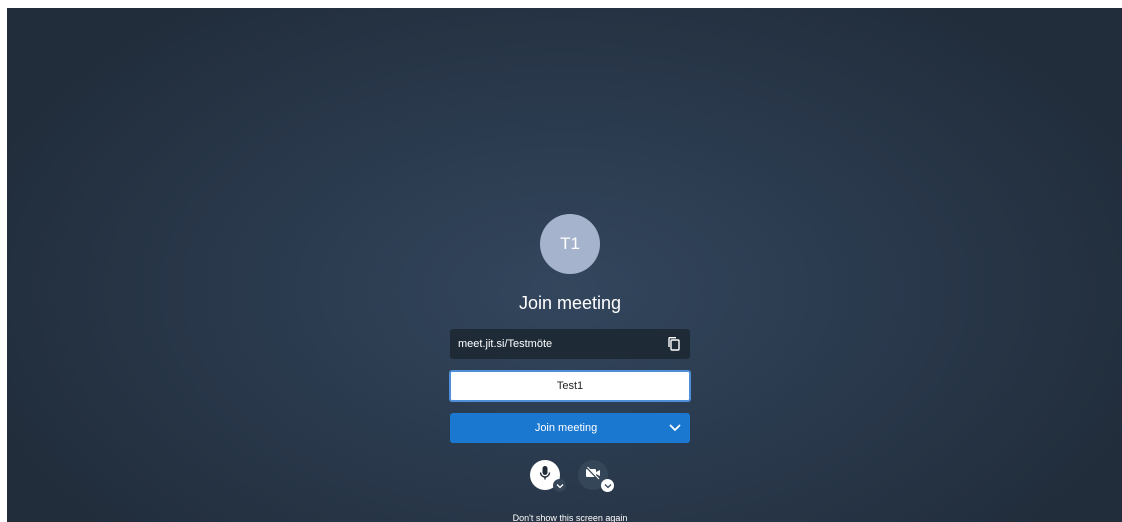  What do you see at coordinates (607, 485) in the screenshot?
I see `camera-options-chevron-down-icon` at bounding box center [607, 485].